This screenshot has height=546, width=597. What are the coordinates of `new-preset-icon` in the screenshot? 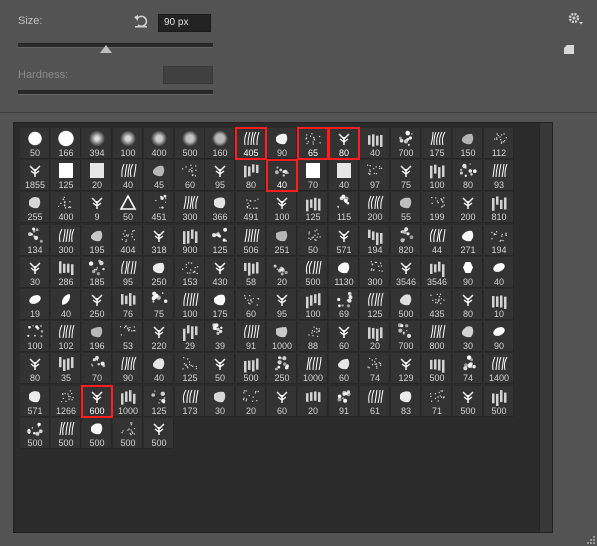 It's located at (569, 49).